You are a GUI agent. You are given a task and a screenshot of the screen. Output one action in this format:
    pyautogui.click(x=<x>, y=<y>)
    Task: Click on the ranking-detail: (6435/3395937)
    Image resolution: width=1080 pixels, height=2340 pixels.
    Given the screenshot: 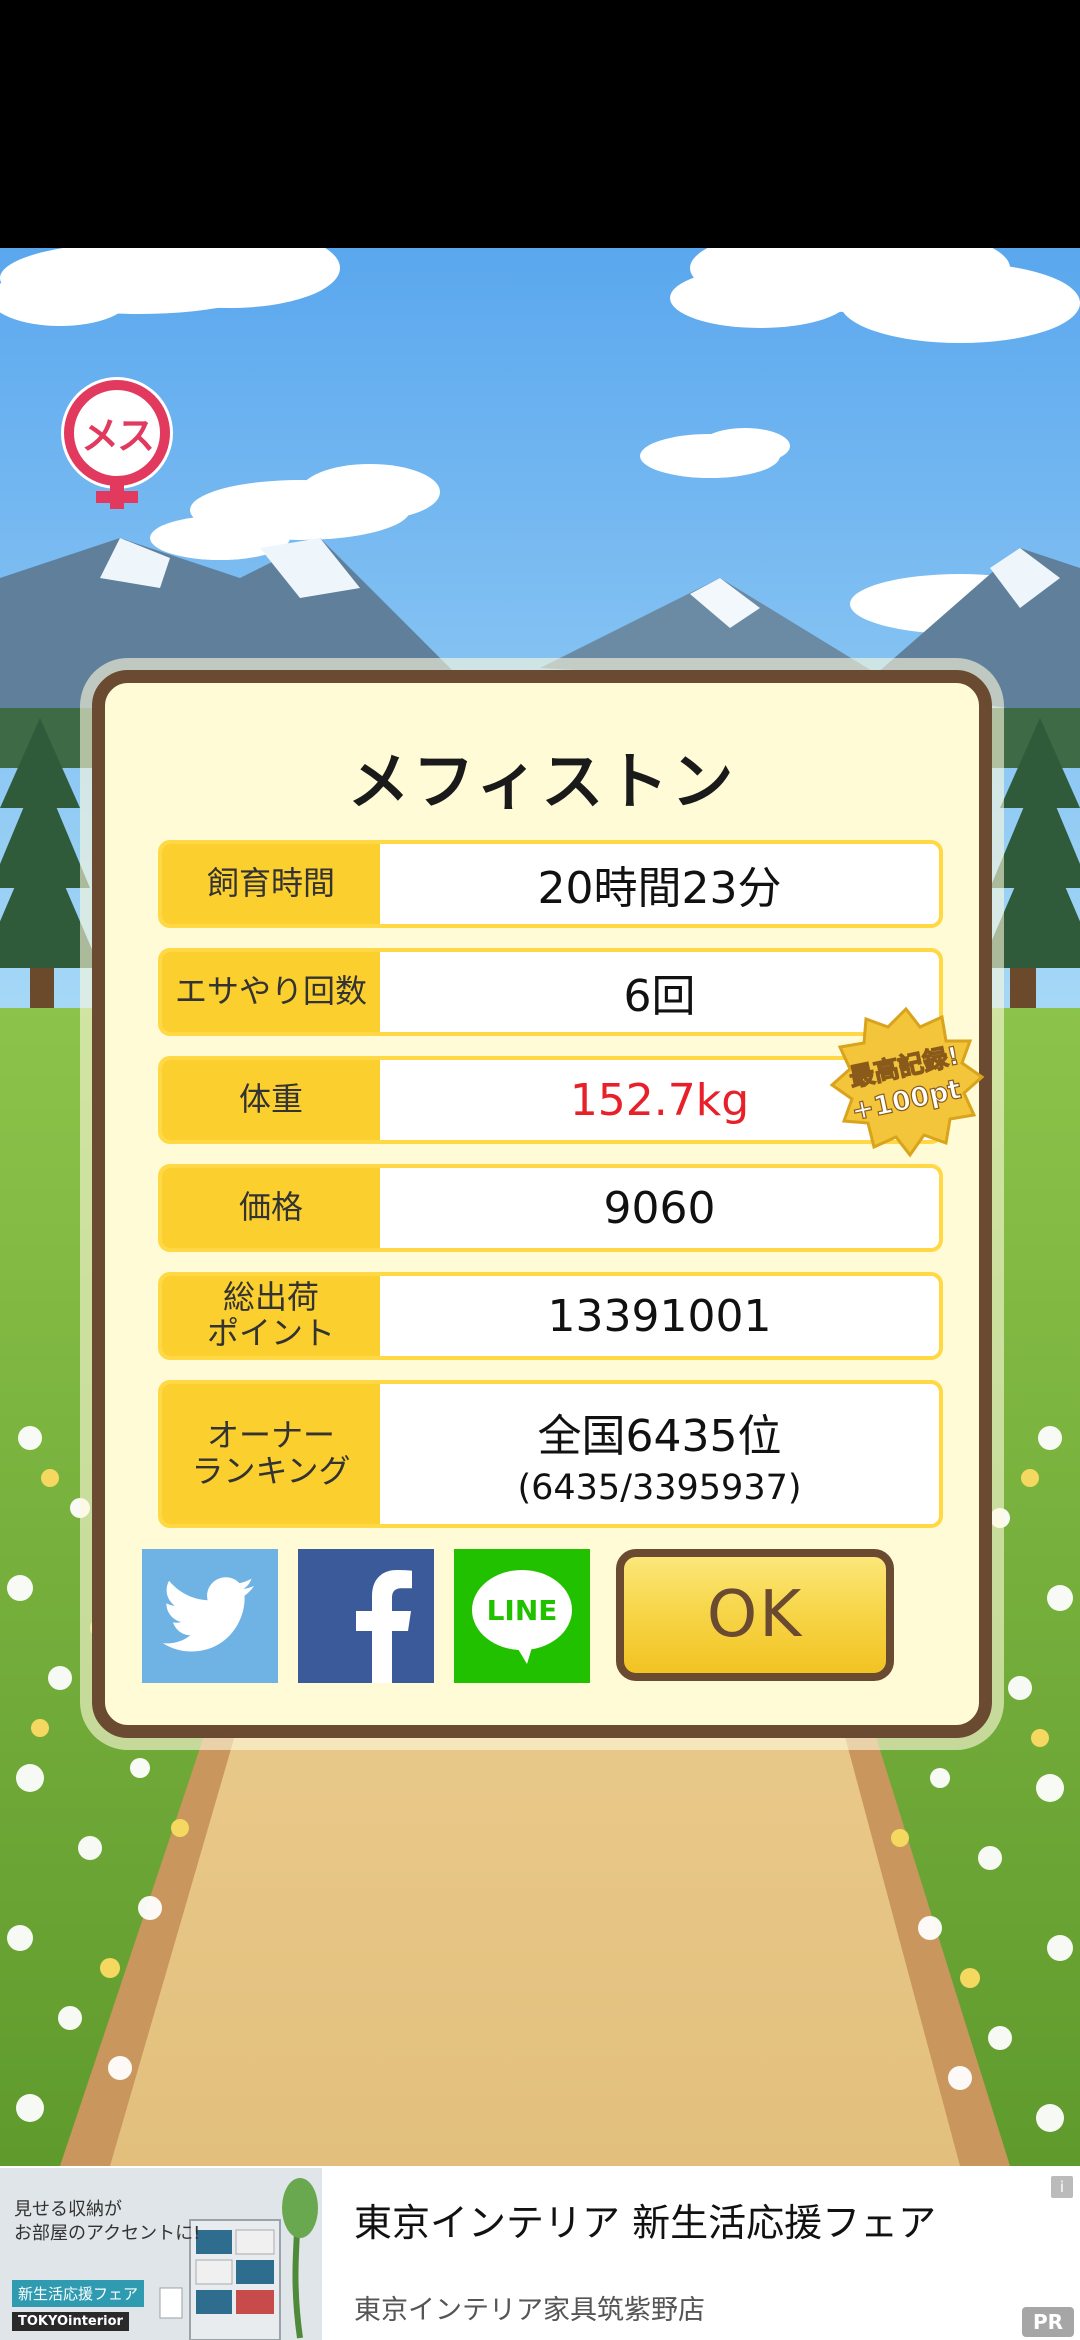 What is the action you would take?
    pyautogui.click(x=659, y=1488)
    